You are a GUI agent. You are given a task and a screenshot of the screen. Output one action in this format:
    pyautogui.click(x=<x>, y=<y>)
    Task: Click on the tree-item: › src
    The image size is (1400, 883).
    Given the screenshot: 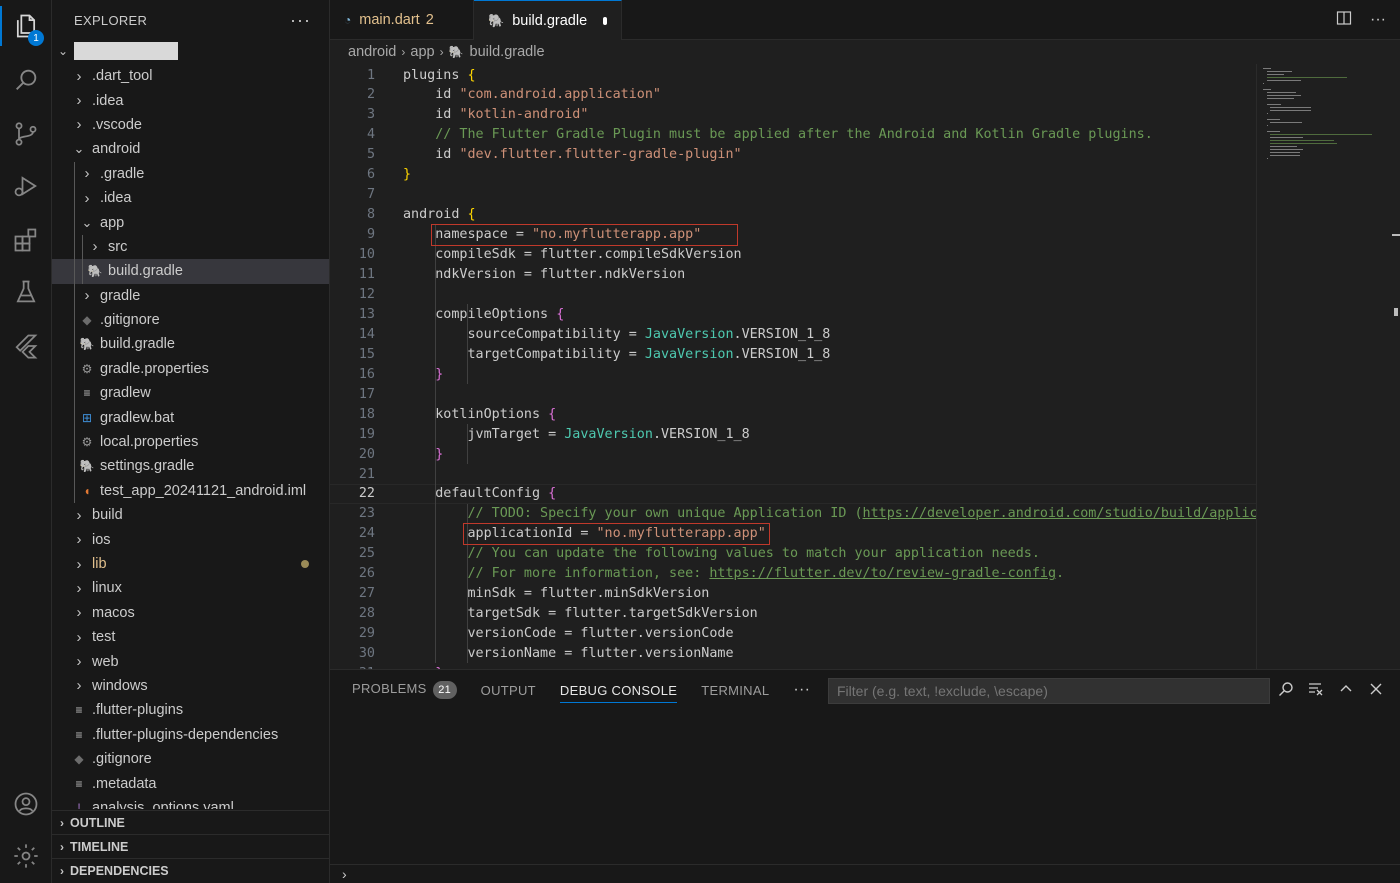 What is the action you would take?
    pyautogui.click(x=190, y=247)
    